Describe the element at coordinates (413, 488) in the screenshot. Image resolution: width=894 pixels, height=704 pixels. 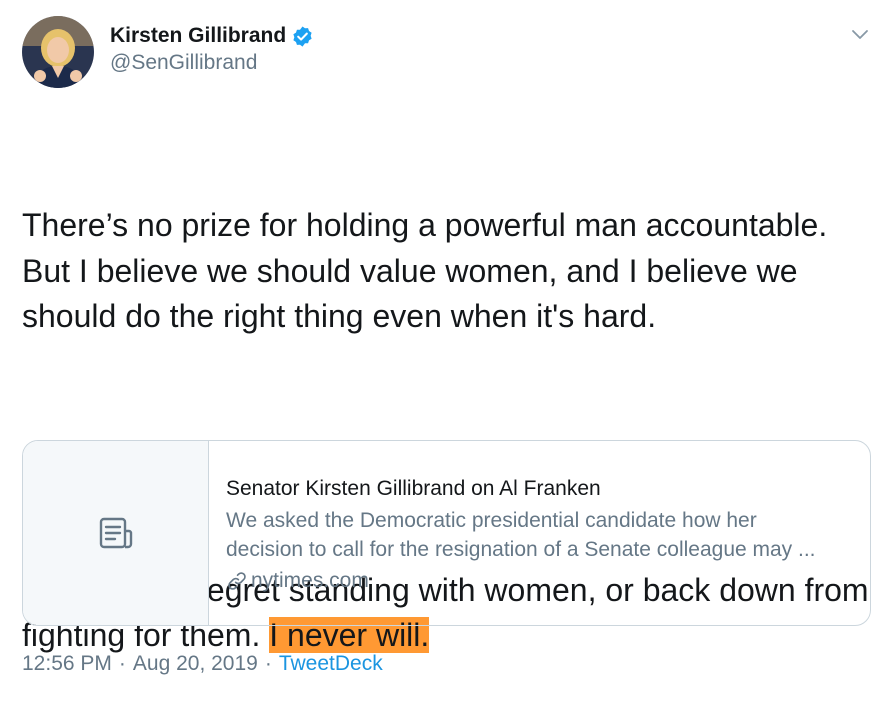
I see `card-title: Senator Kirsten Gillibrand on Al Franken` at that location.